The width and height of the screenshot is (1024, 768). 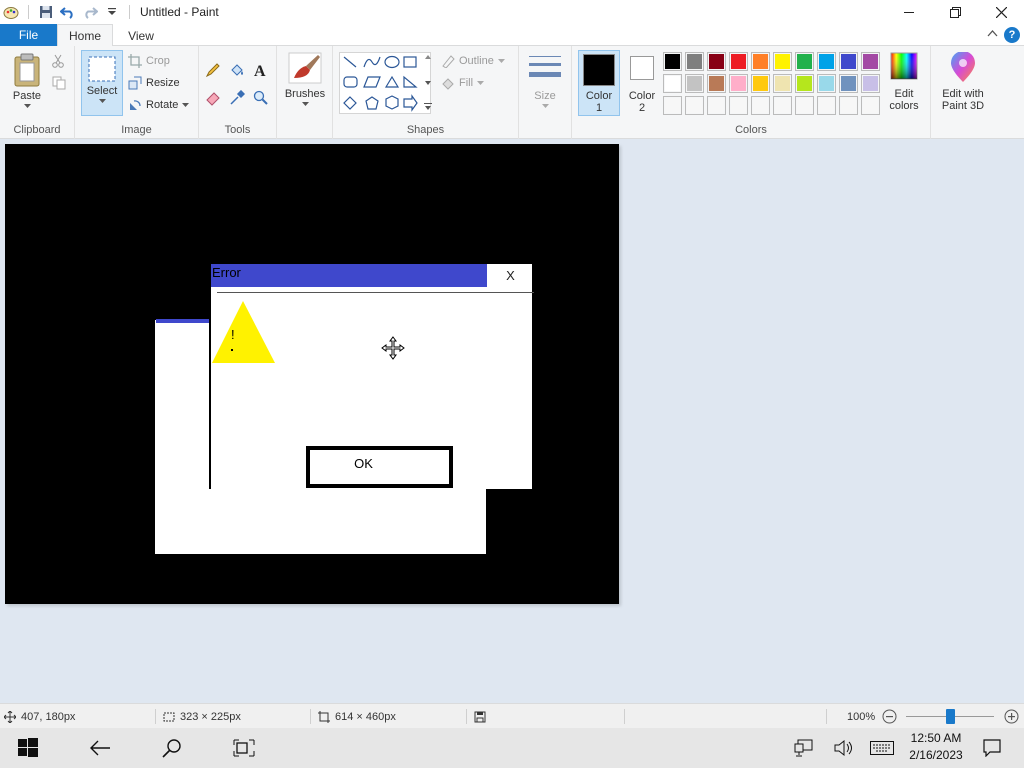 I want to click on paint-app-icon, so click(x=11, y=12).